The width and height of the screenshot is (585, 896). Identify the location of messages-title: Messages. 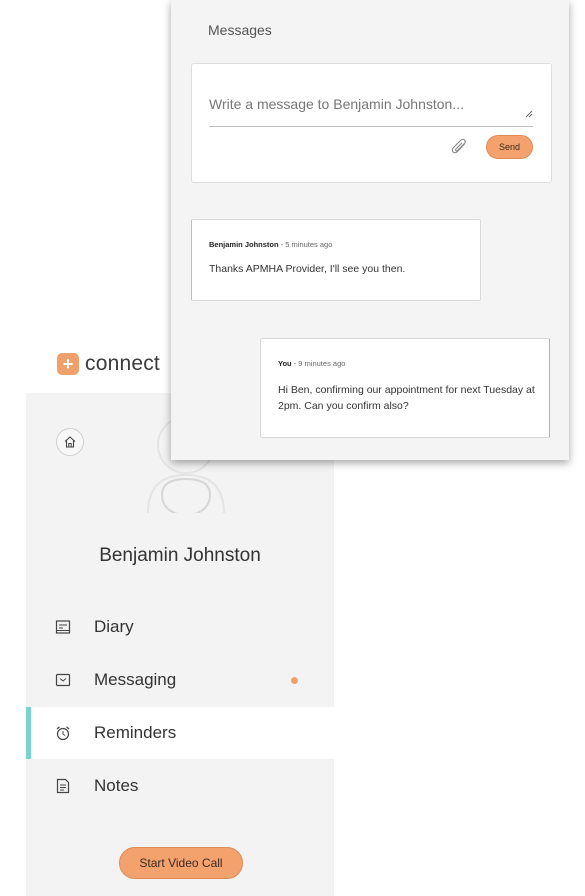
(240, 30).